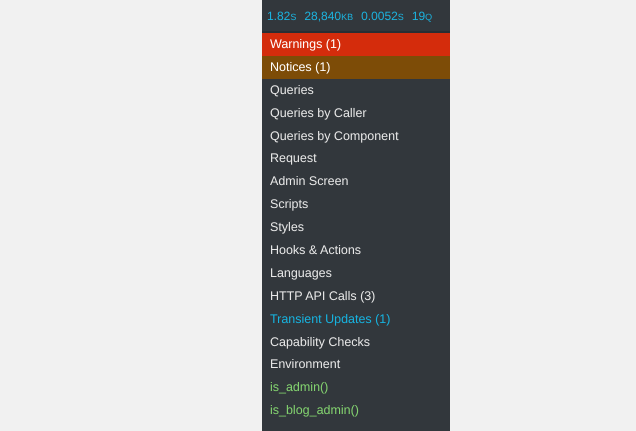 The width and height of the screenshot is (636, 431). What do you see at coordinates (356, 319) in the screenshot?
I see `menu-item: Transient Updates (1)` at bounding box center [356, 319].